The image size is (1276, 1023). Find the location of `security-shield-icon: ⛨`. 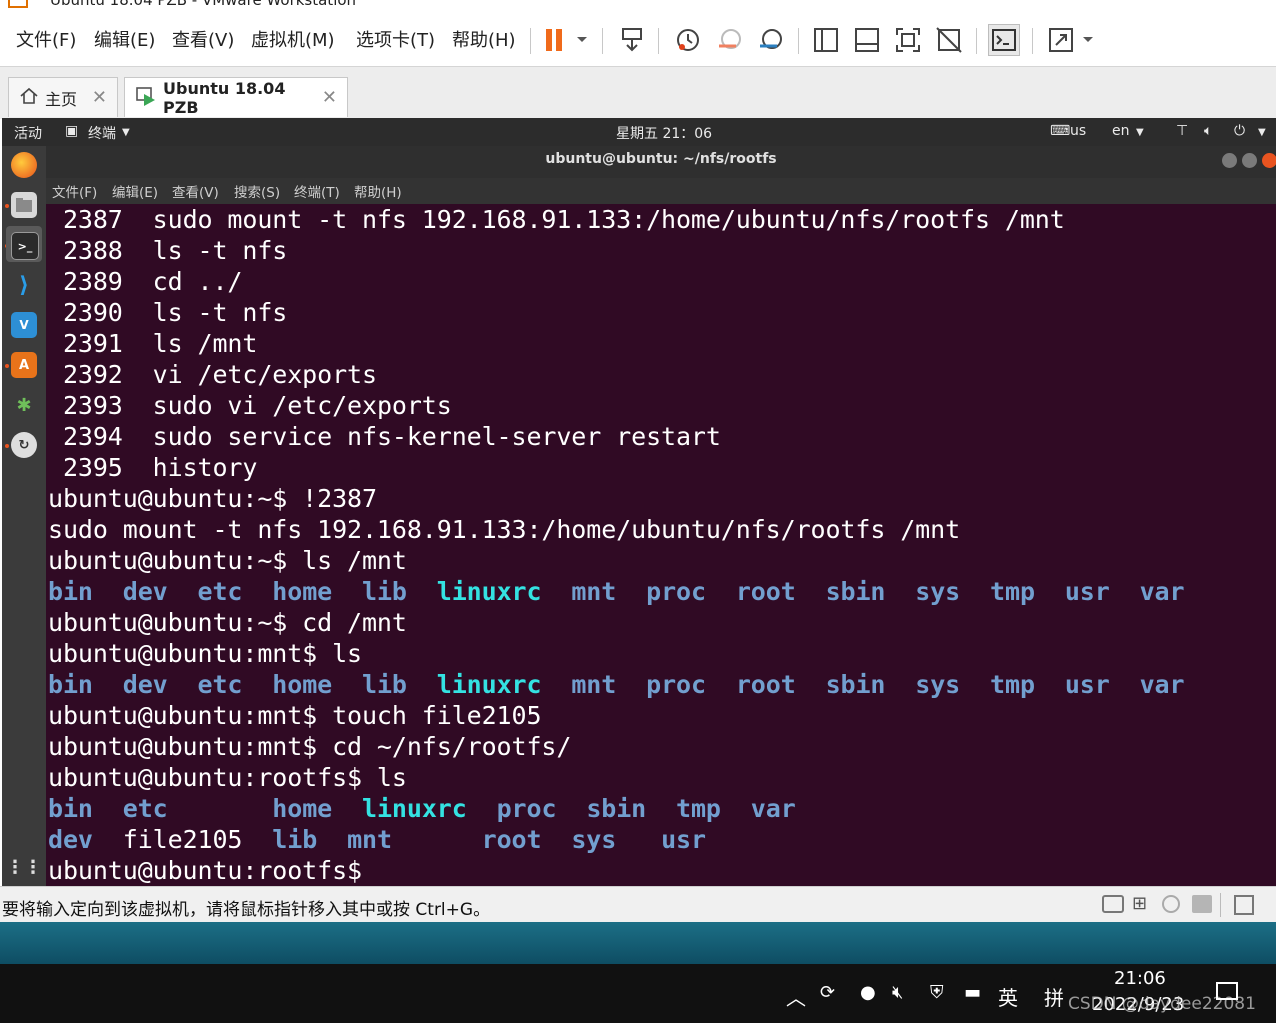

security-shield-icon: ⛨ is located at coordinates (937, 992).